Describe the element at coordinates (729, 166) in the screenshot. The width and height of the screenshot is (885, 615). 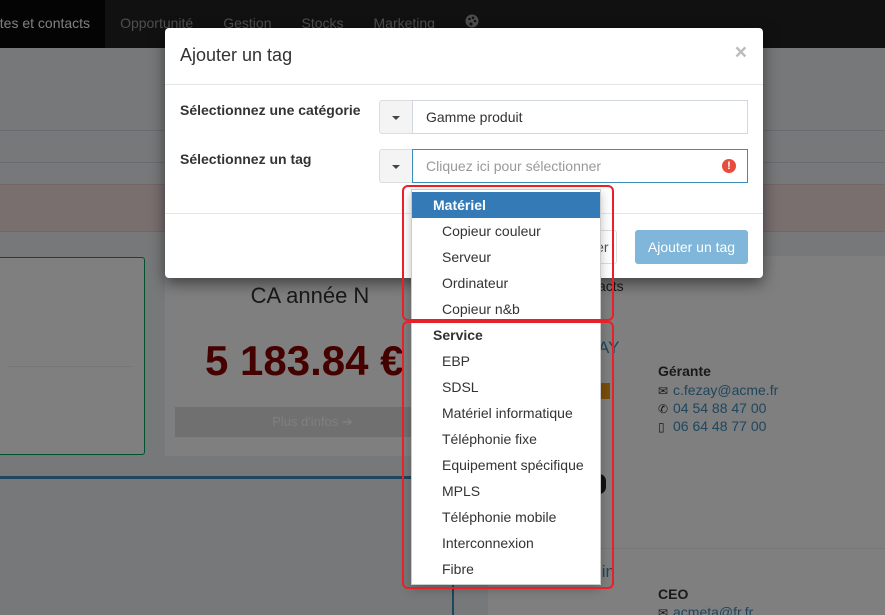
I see `error-icon: !` at that location.